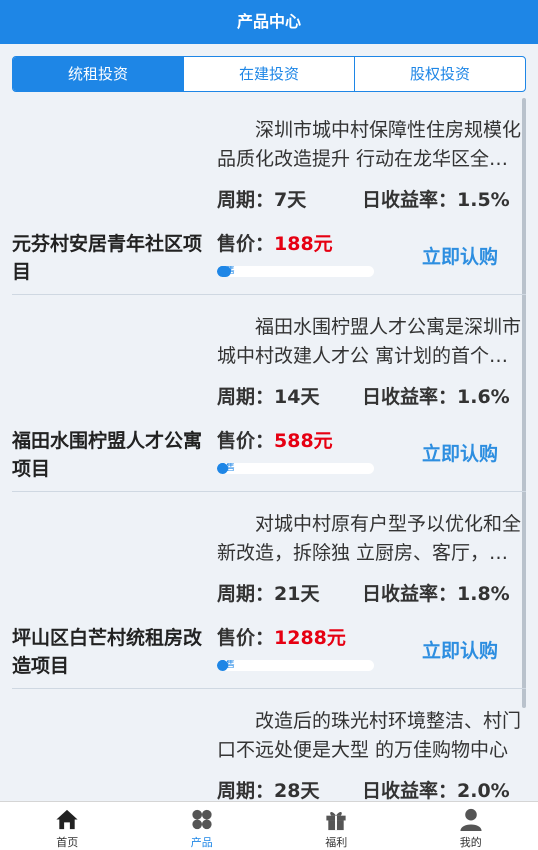 This screenshot has height=850, width=538. Describe the element at coordinates (67, 819) in the screenshot. I see `home-icon` at that location.